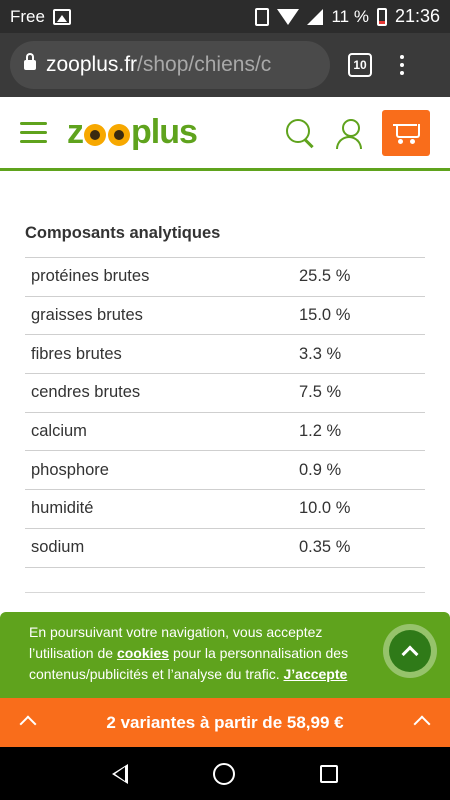 The width and height of the screenshot is (450, 800). Describe the element at coordinates (62, 508) in the screenshot. I see `nutrient-name: humidité` at that location.